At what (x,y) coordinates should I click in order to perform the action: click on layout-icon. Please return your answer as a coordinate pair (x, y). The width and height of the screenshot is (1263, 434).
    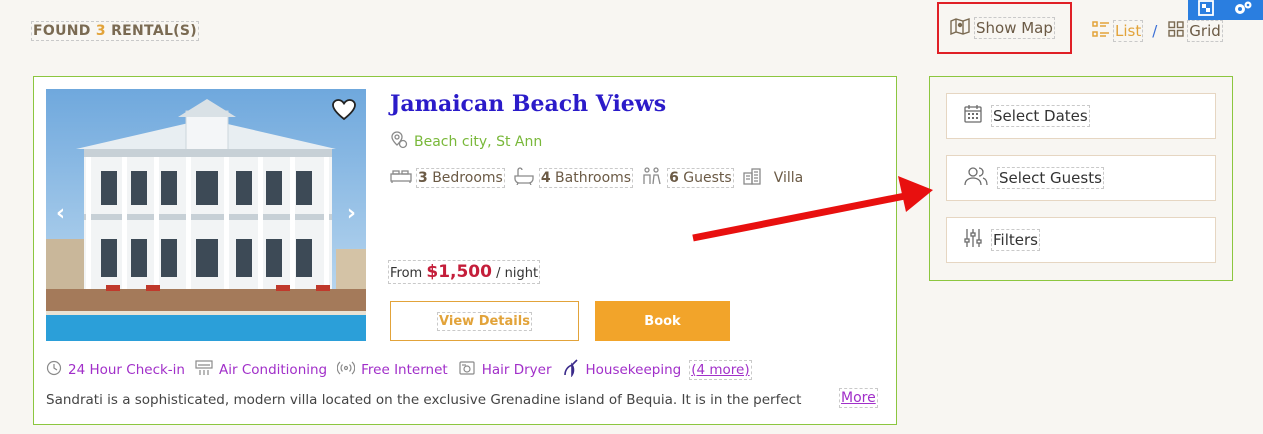
    Looking at the image, I should click on (1205, 10).